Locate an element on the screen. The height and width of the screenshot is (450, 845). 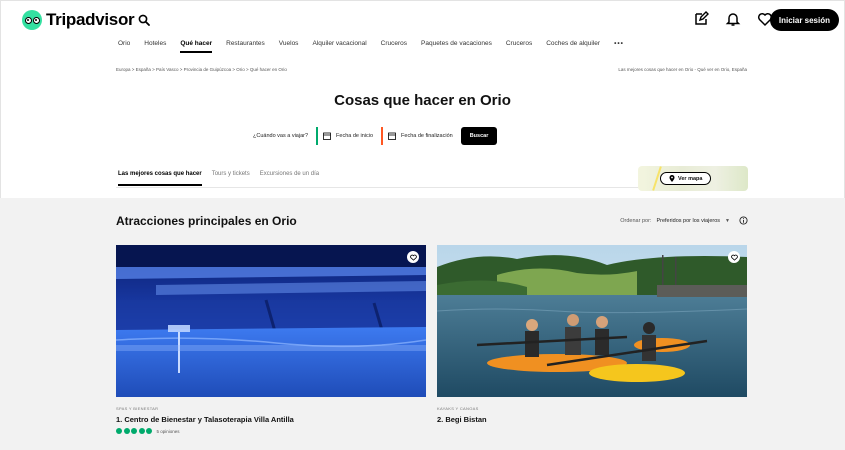
map-preview: Ver mapa is located at coordinates (693, 178).